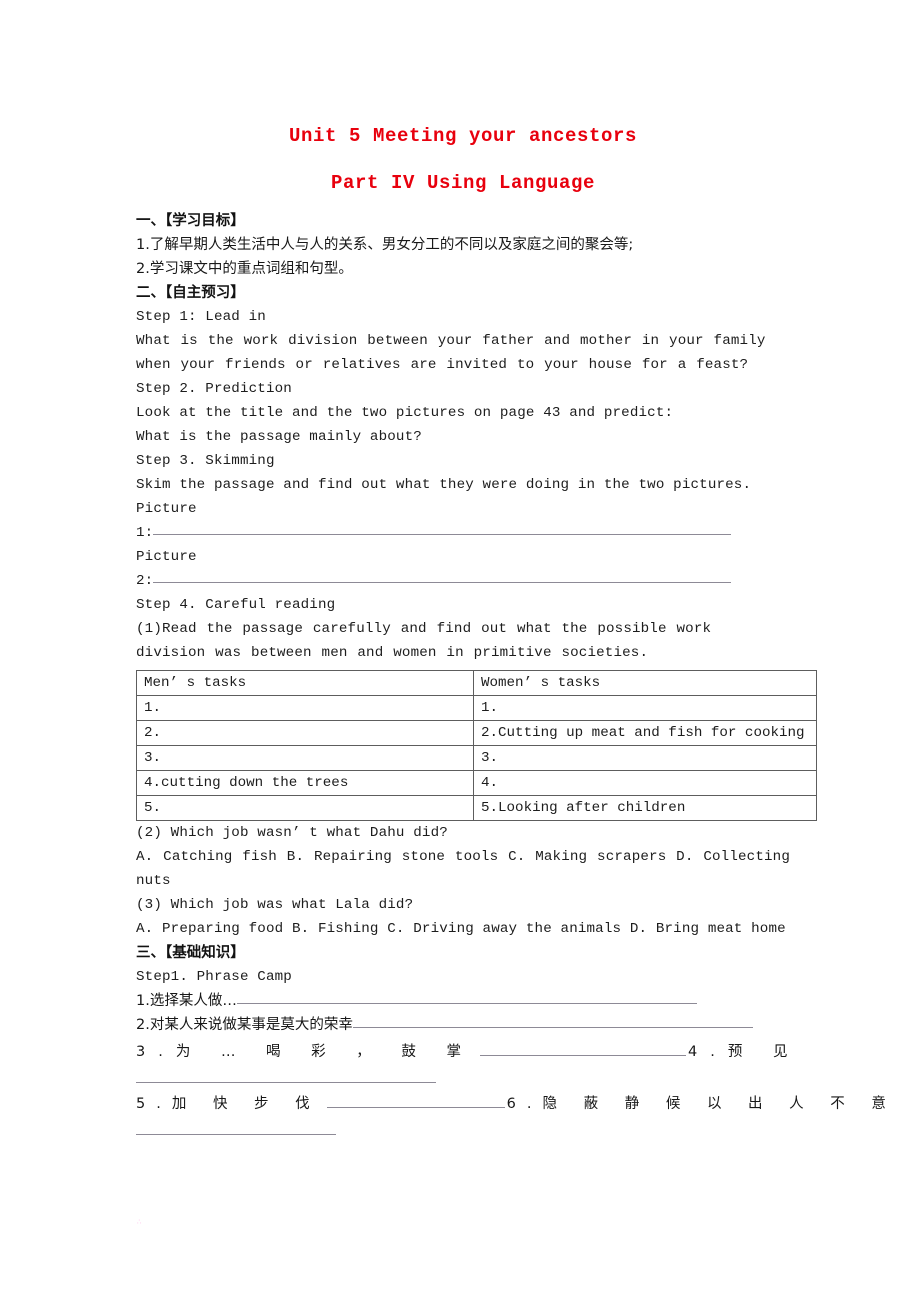 This screenshot has width=920, height=1302. I want to click on mens-task-4: 4.cutting down the trees, so click(305, 783).